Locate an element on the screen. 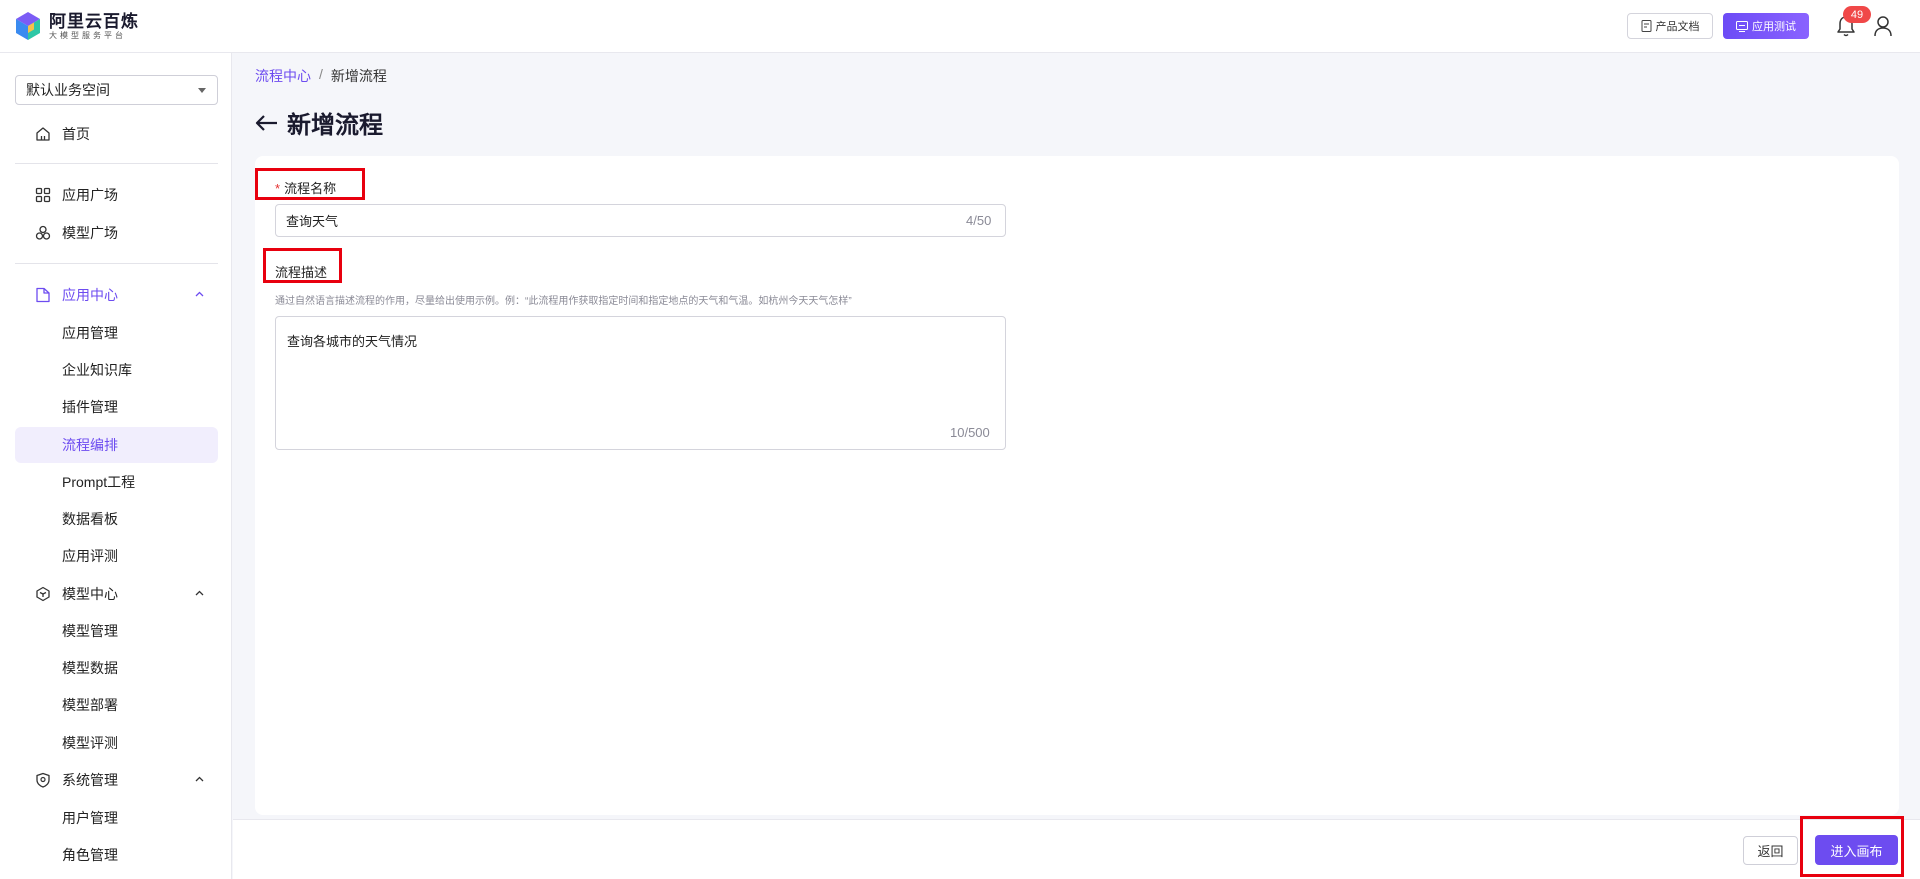 Image resolution: width=1920 pixels, height=879 pixels. sidebar-item-label: 用户管理 is located at coordinates (90, 818).